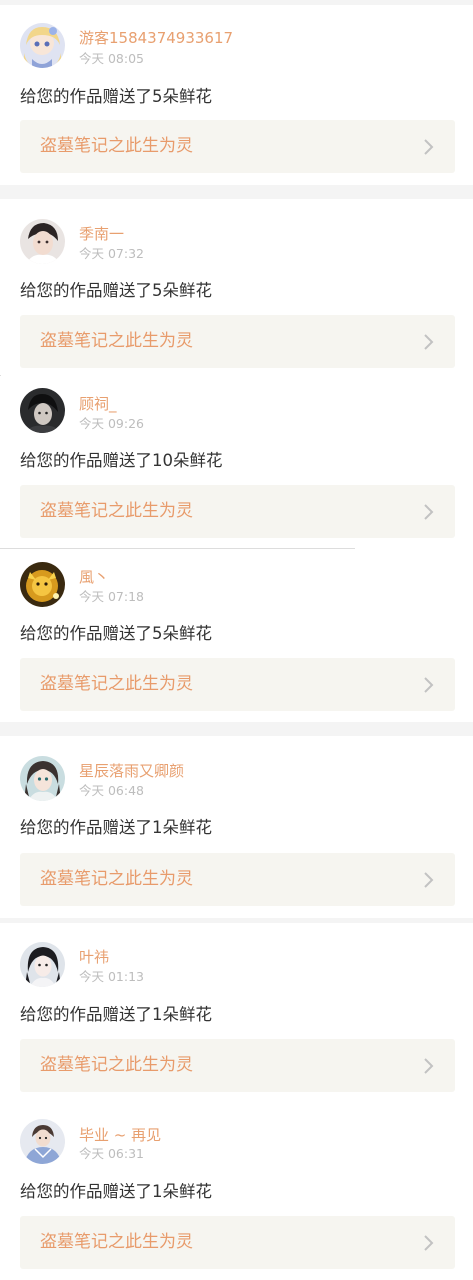 The image size is (473, 1280). I want to click on username: 季南一, so click(101, 234).